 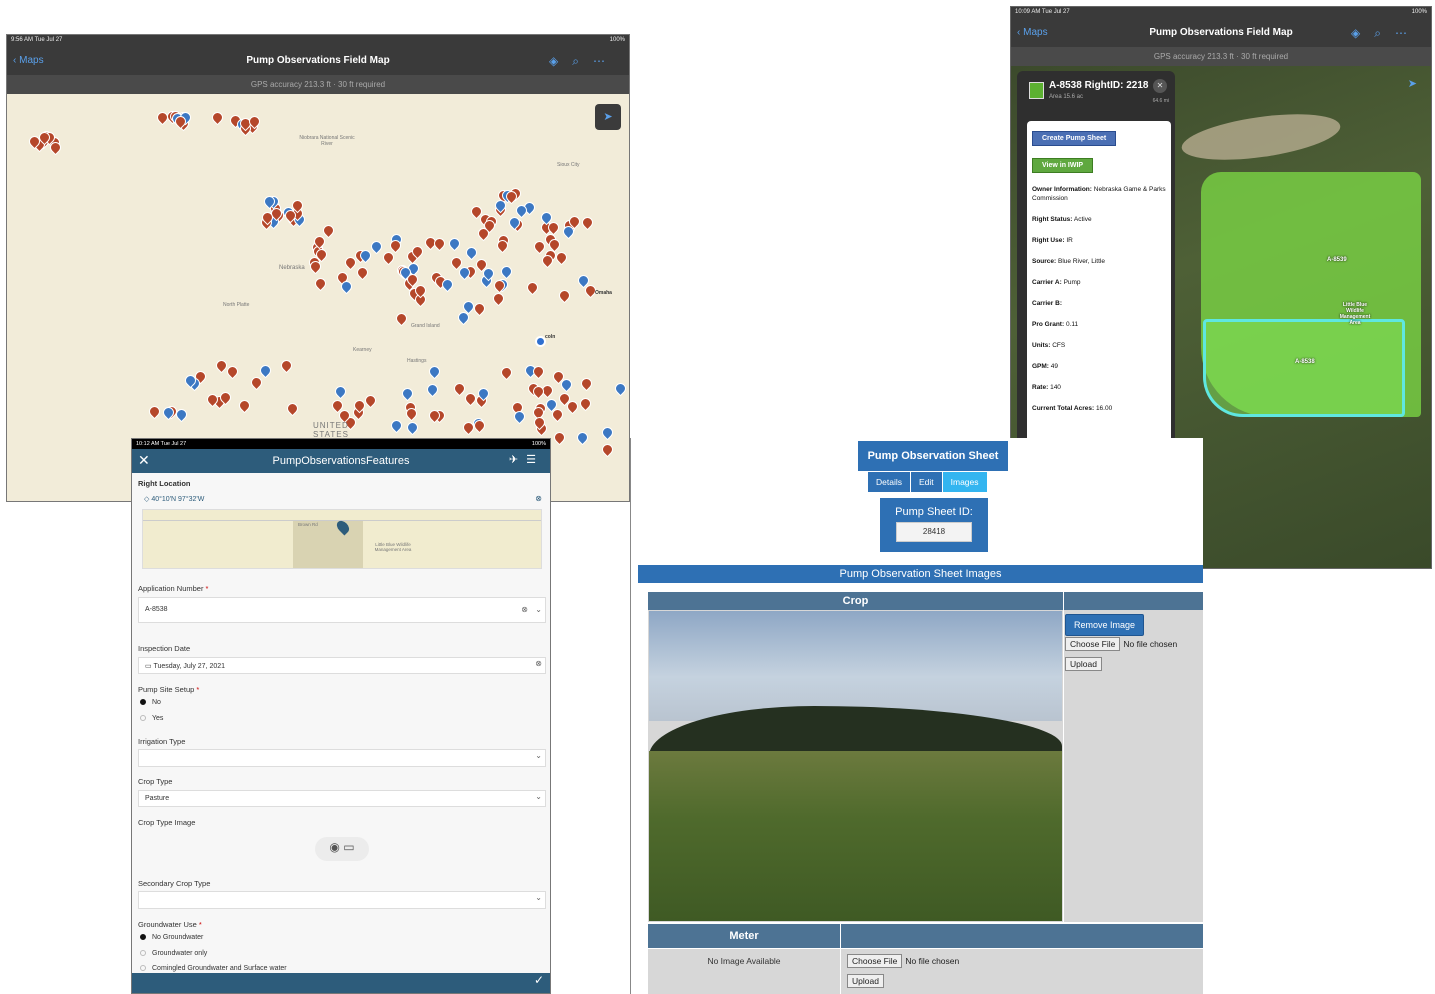 I want to click on close-icon: ✕, so click(x=1160, y=86).